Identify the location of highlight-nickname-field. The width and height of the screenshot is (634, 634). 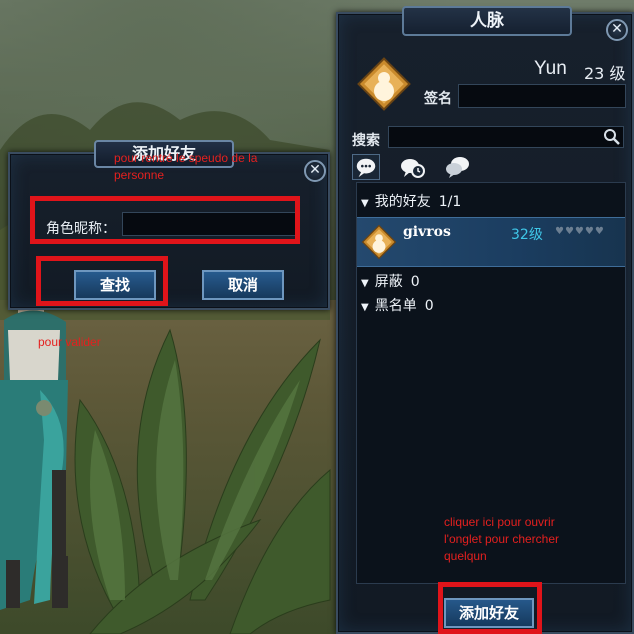
(165, 220).